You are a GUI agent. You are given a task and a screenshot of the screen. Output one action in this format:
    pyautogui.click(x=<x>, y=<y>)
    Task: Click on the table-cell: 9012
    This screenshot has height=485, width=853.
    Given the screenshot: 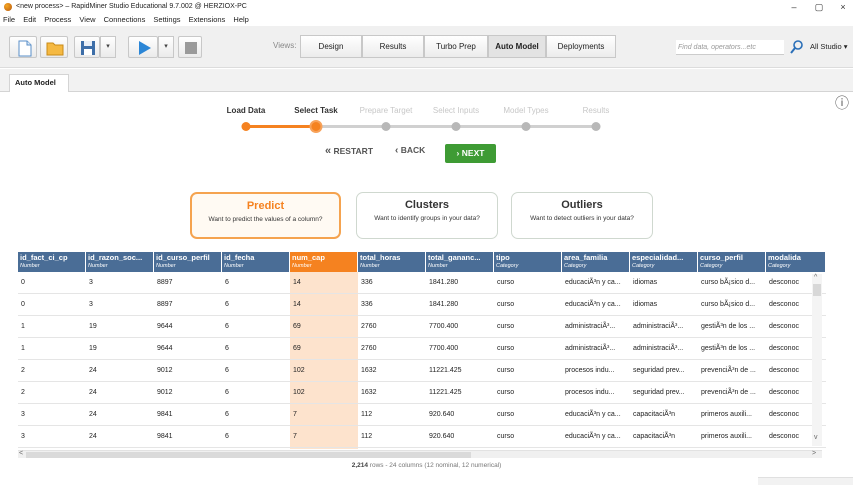 What is the action you would take?
    pyautogui.click(x=165, y=392)
    